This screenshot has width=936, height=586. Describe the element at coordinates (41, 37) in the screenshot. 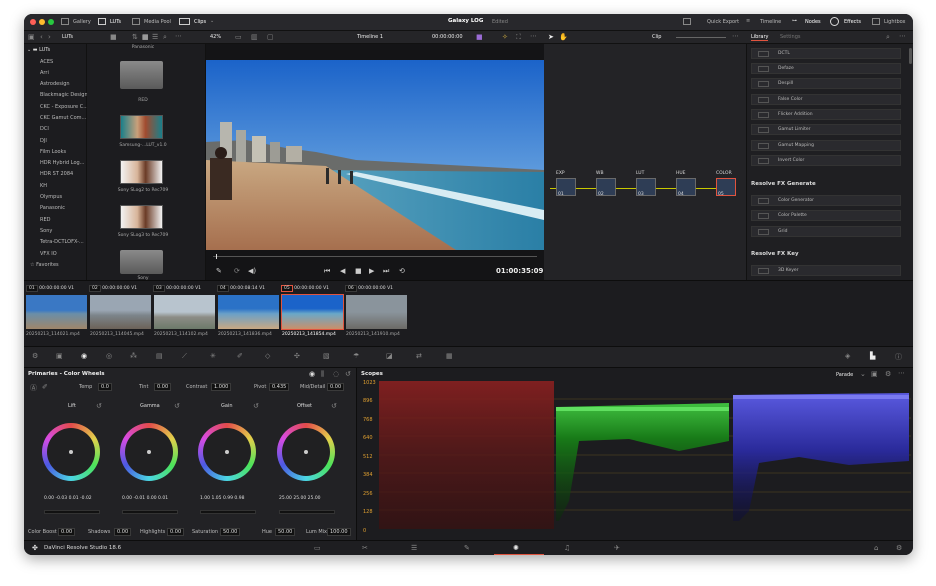

I see `back-icon: ‹` at that location.